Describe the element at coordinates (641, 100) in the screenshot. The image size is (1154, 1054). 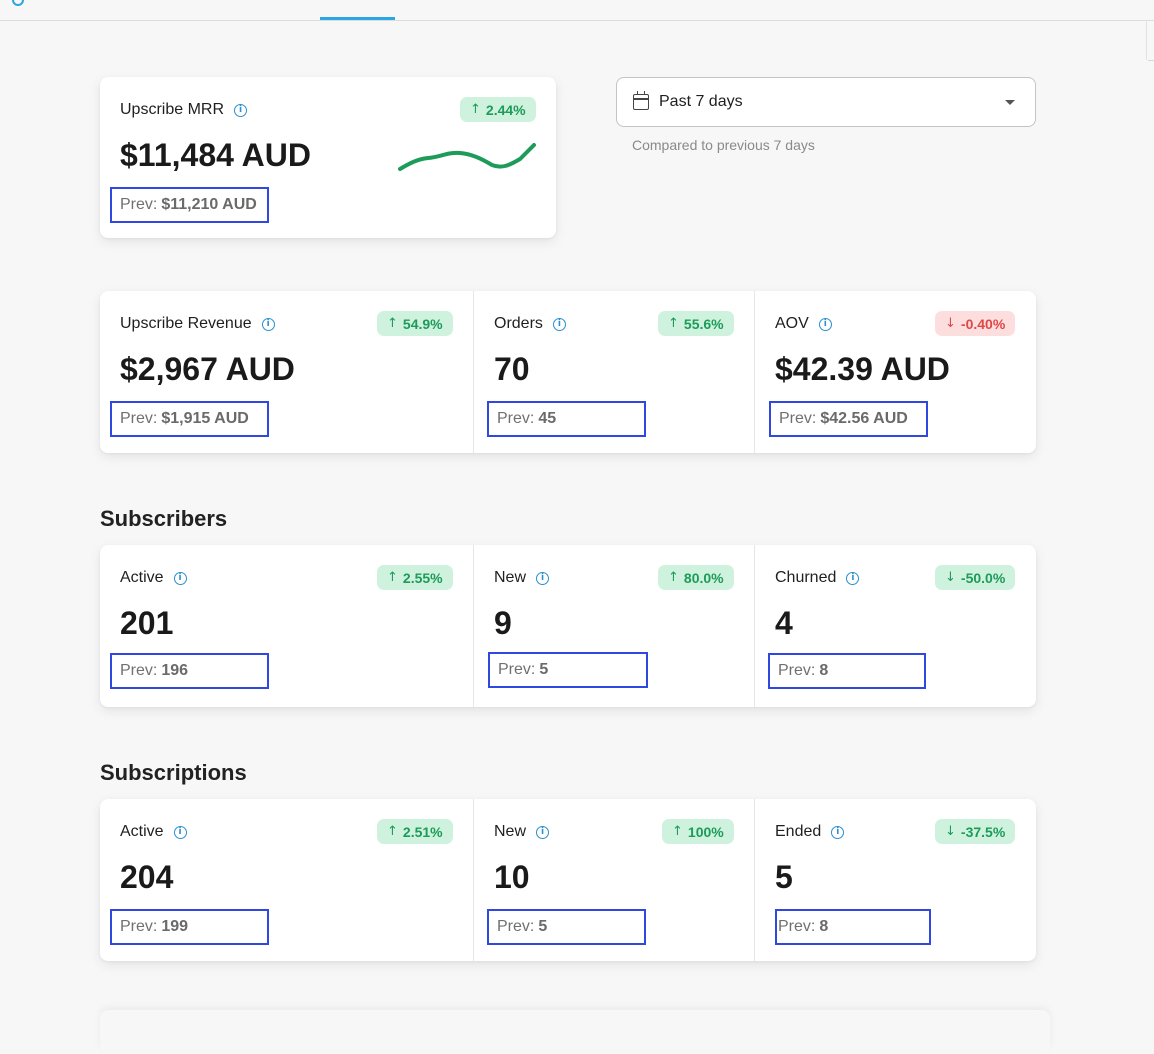
I see `calendar-icon` at that location.